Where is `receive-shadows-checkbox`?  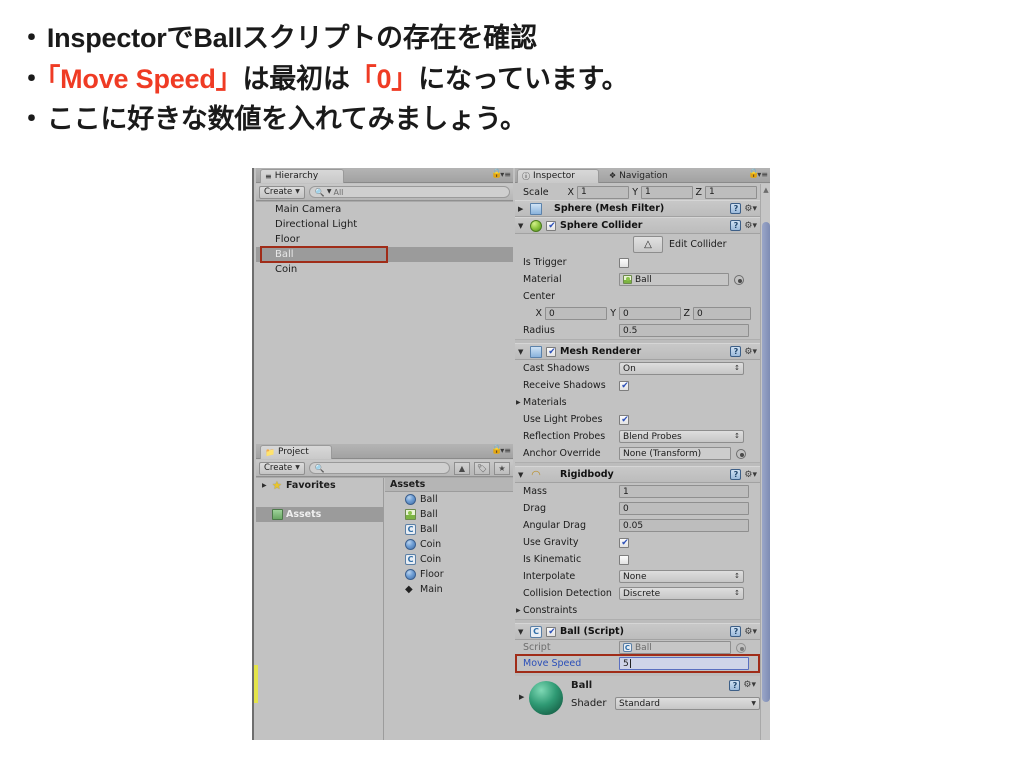 receive-shadows-checkbox is located at coordinates (624, 386).